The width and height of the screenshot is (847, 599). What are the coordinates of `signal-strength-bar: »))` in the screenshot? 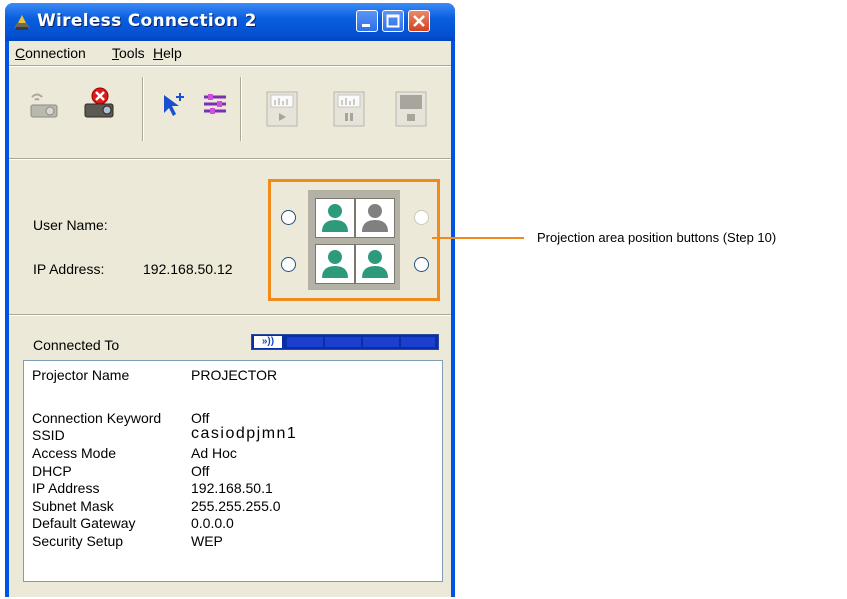 It's located at (345, 342).